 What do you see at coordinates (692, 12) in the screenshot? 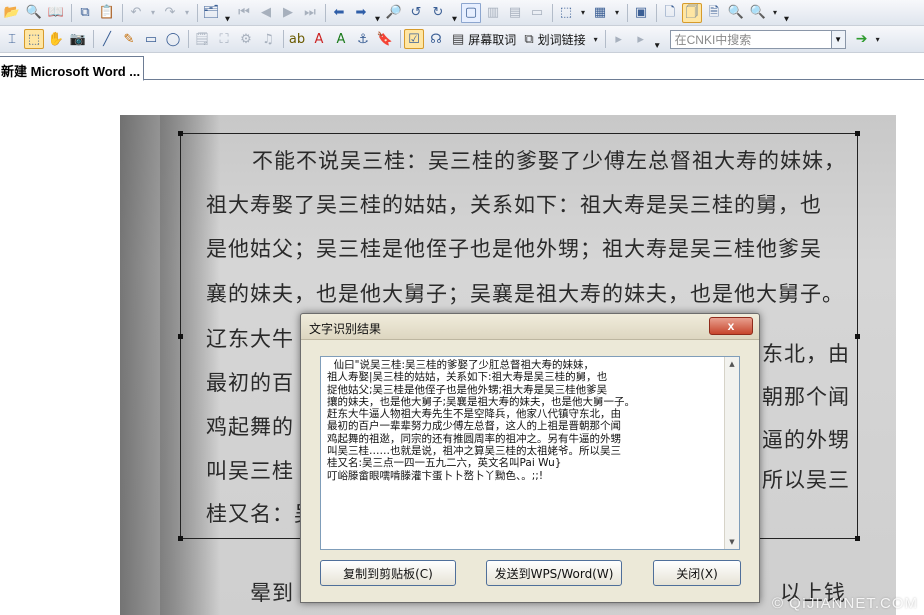
I see `fit-width-icon: 🗍` at bounding box center [692, 12].